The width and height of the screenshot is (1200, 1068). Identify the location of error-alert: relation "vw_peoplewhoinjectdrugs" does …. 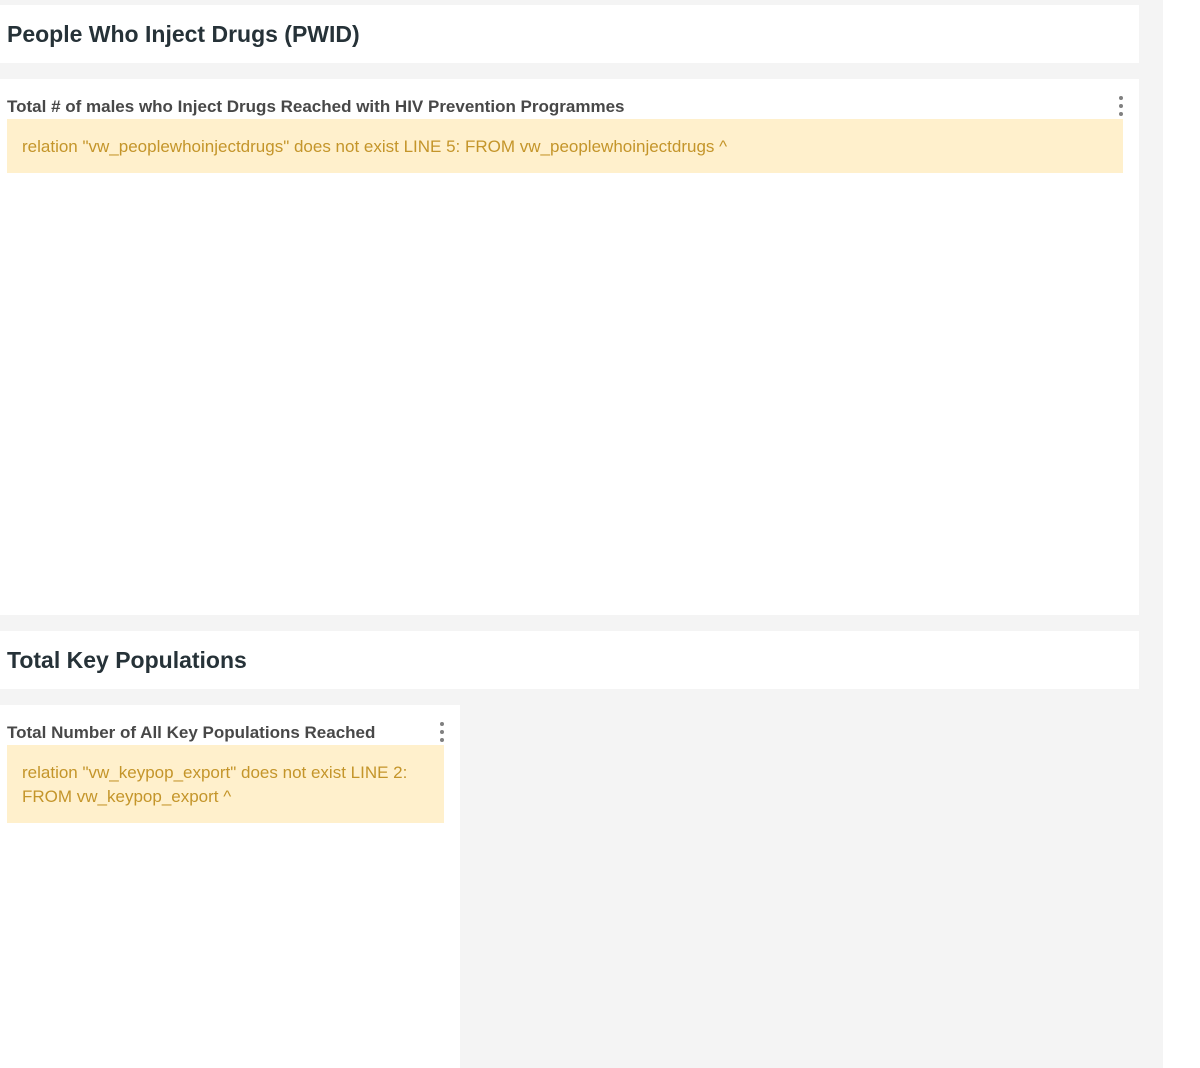
(565, 146).